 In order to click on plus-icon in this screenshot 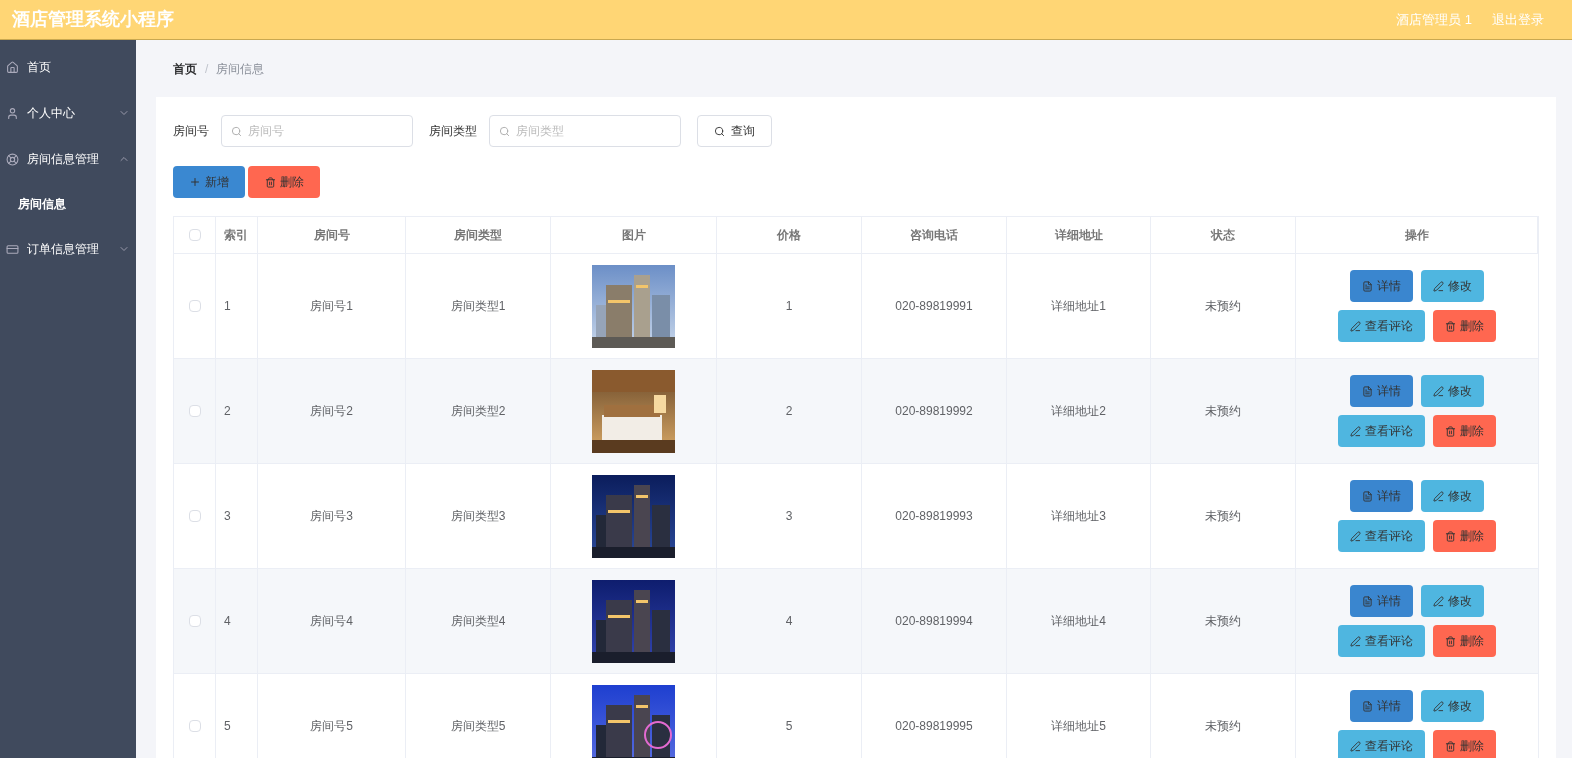, I will do `click(195, 182)`.